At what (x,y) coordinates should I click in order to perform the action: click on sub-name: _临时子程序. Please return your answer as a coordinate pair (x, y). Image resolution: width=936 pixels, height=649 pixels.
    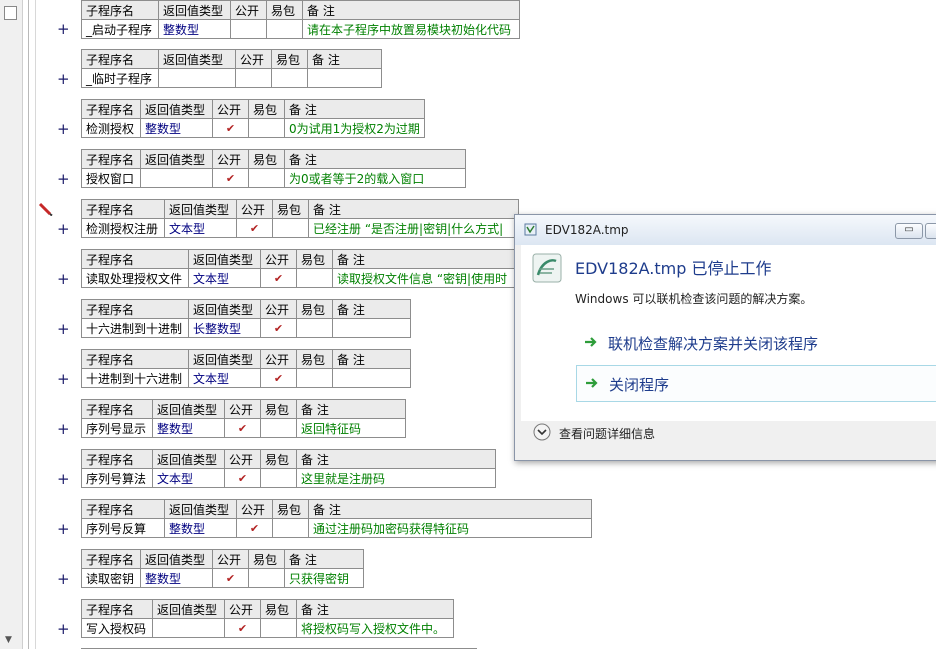
    Looking at the image, I should click on (120, 78).